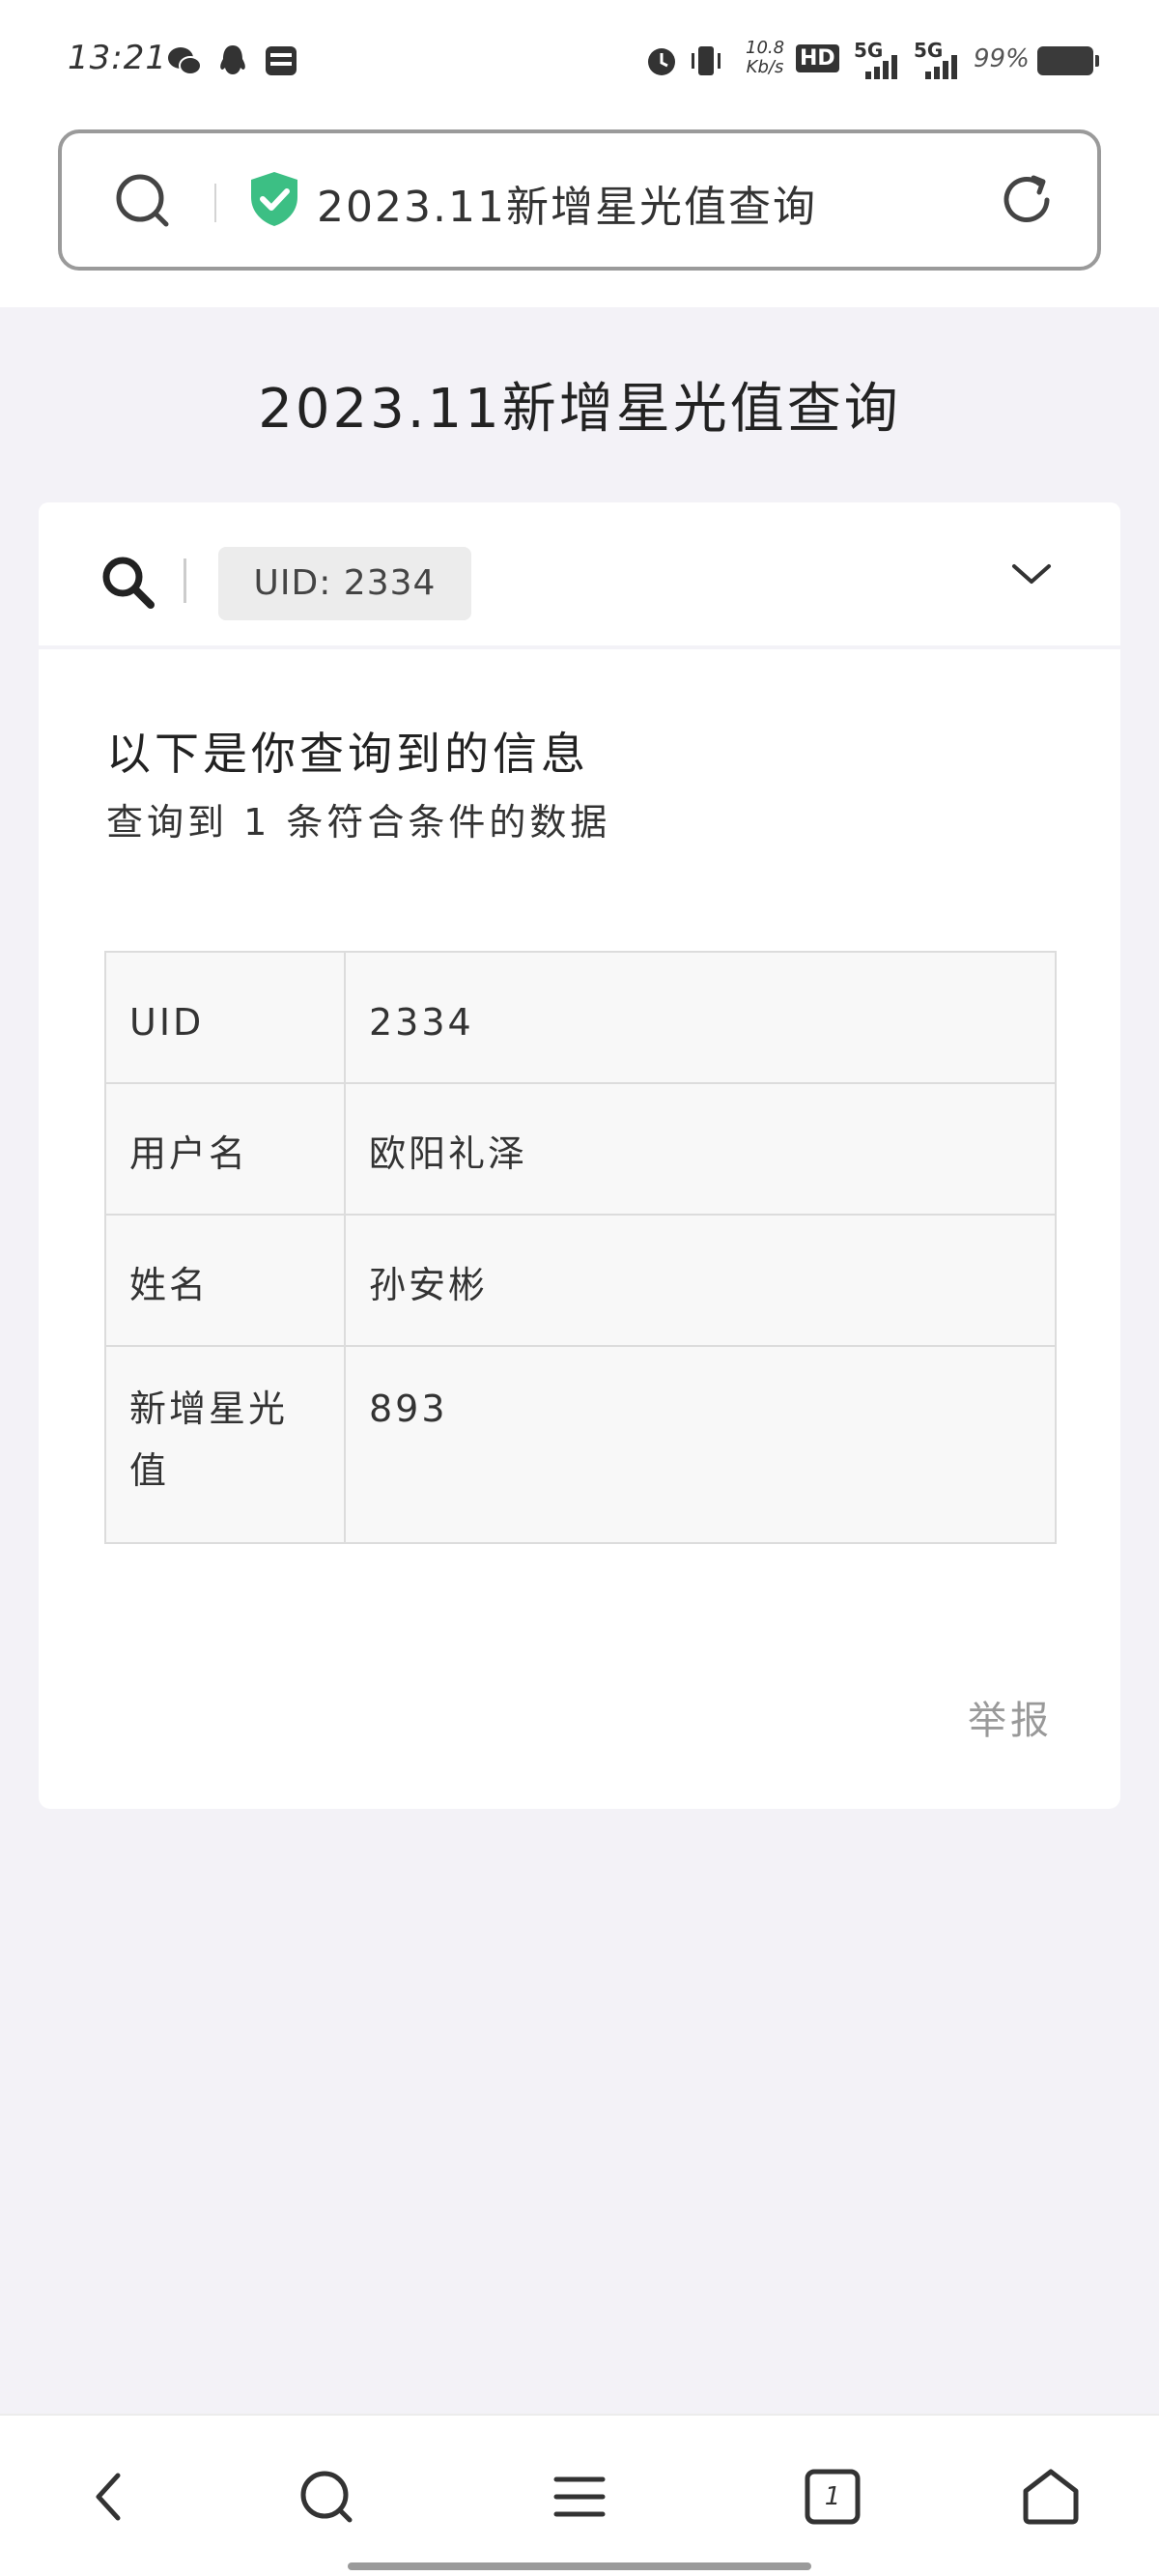  What do you see at coordinates (765, 58) in the screenshot?
I see `net-speed: 10.8 Kb/s` at bounding box center [765, 58].